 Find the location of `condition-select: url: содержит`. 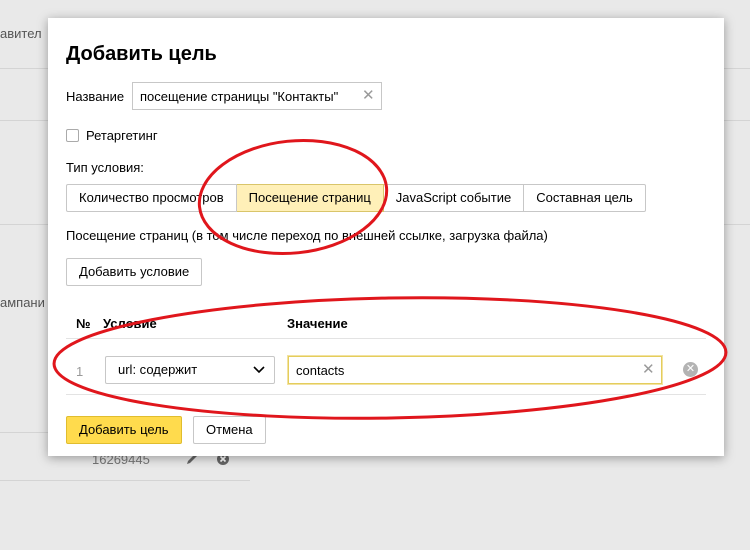

condition-select: url: содержит is located at coordinates (190, 370).